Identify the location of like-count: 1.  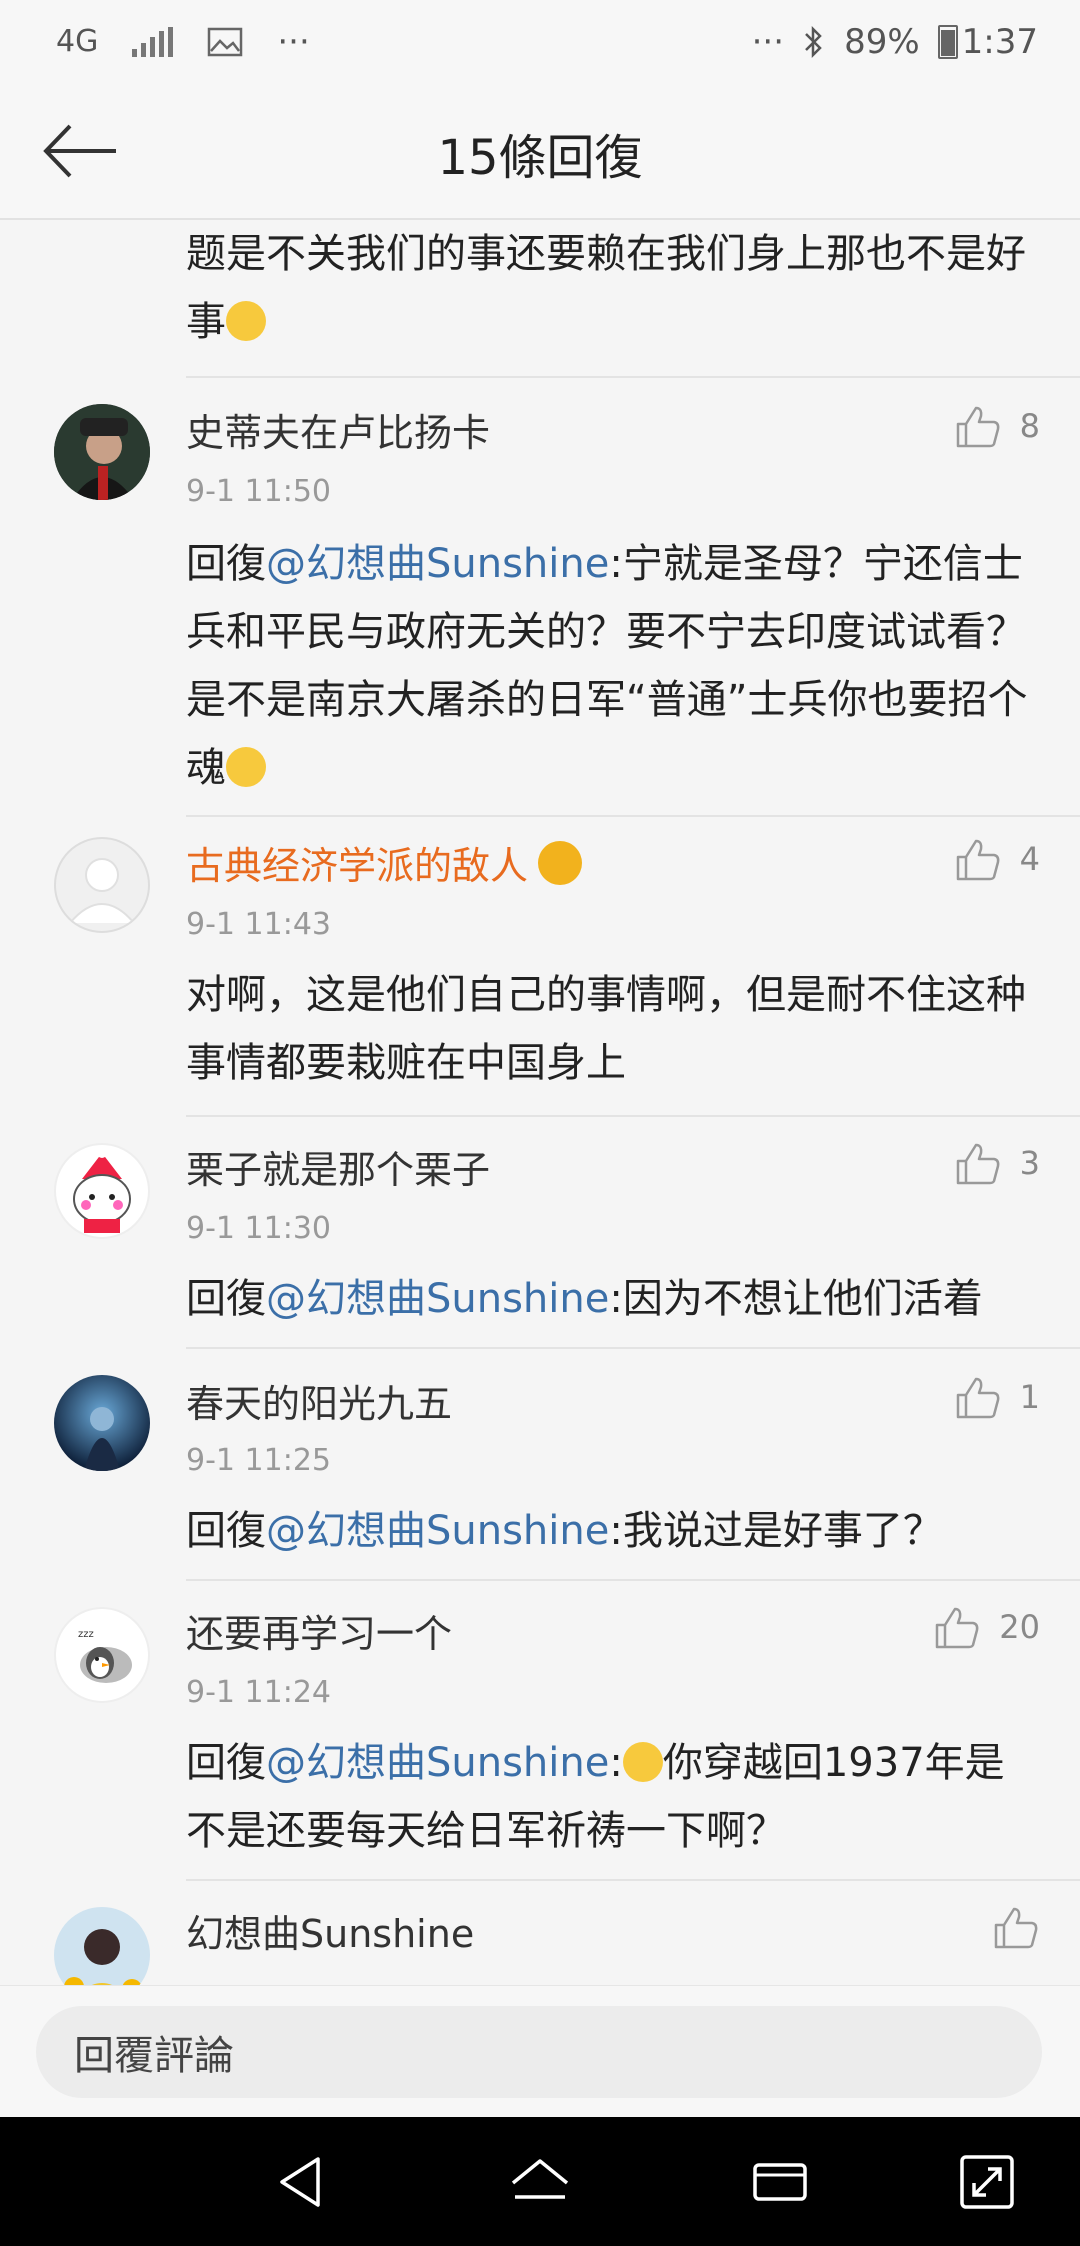
(1029, 1397).